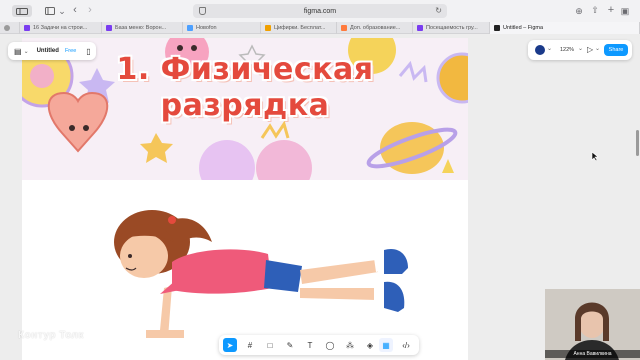 The image size is (640, 360). What do you see at coordinates (310, 345) in the screenshot?
I see `text-tool-icon: T` at bounding box center [310, 345].